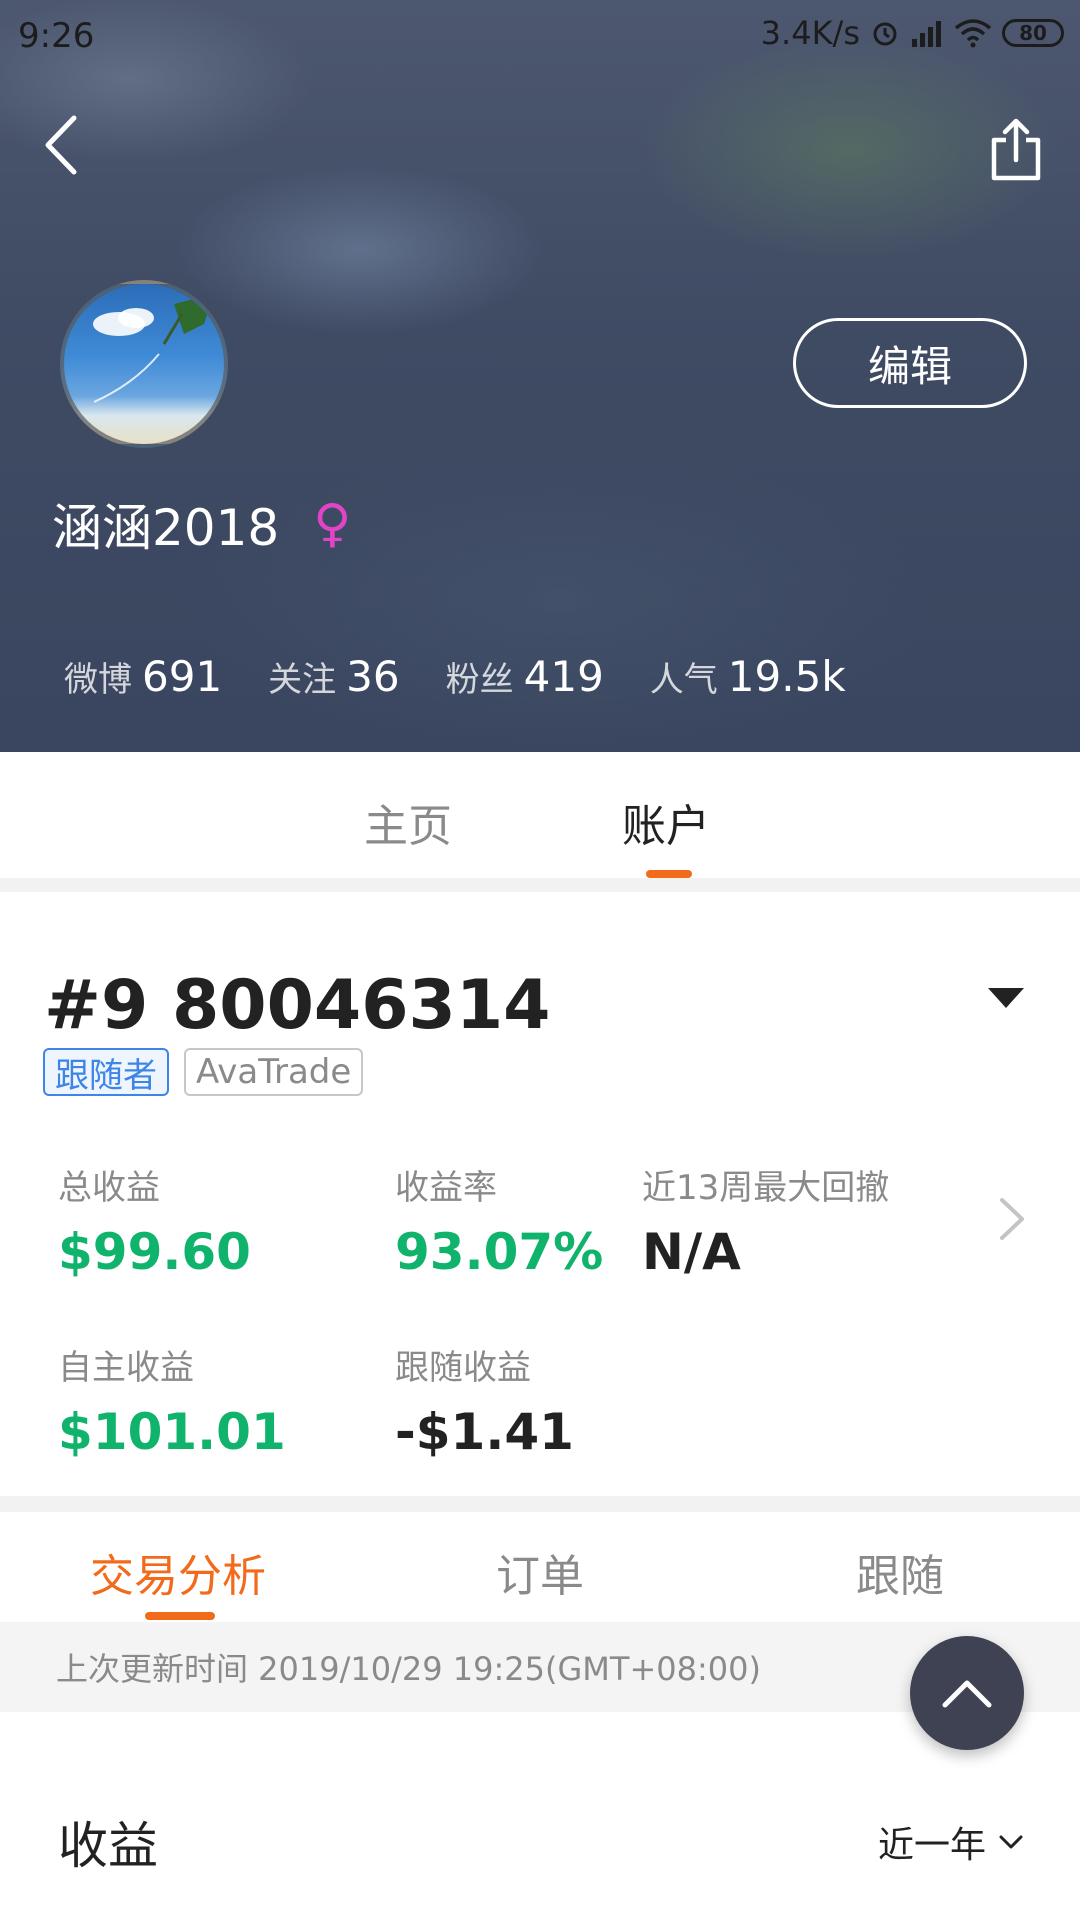 The width and height of the screenshot is (1080, 1920). I want to click on edit-profile-button: 编辑, so click(910, 363).